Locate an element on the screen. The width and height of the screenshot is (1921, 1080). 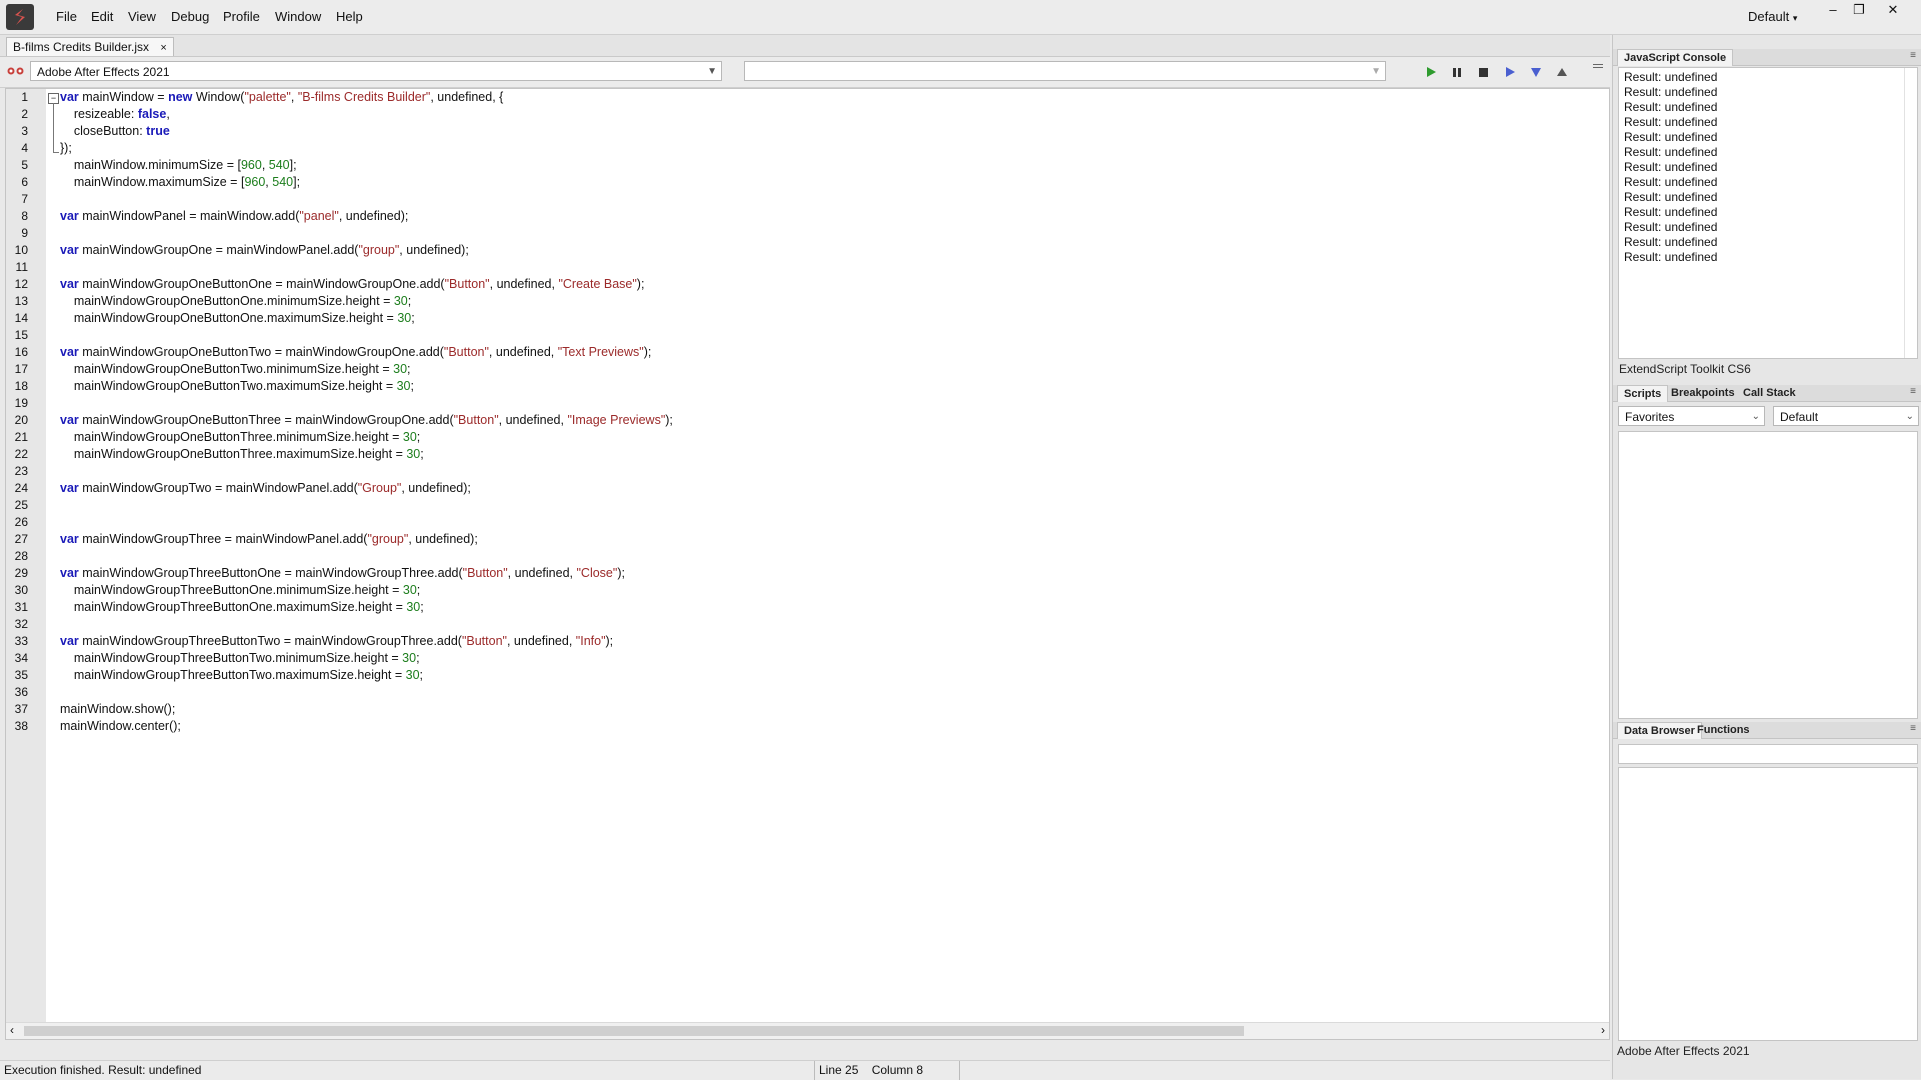
menu-profile: Profile is located at coordinates (241, 16).